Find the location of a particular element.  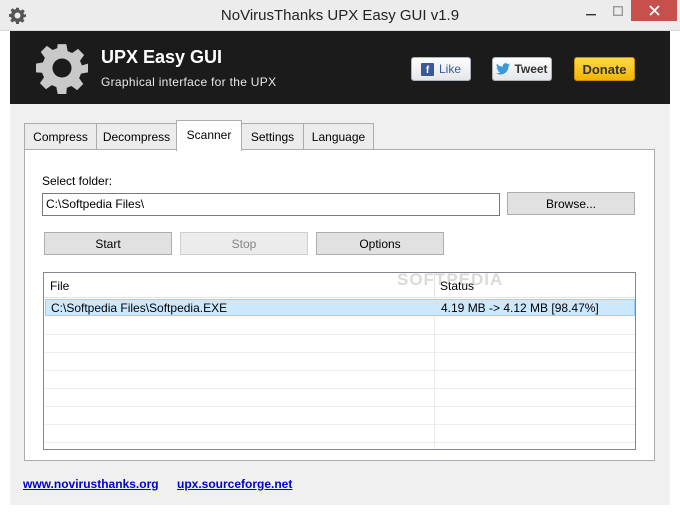

row-file-cell: C:\Softpedia Files\Softpedia.EXE is located at coordinates (139, 308).